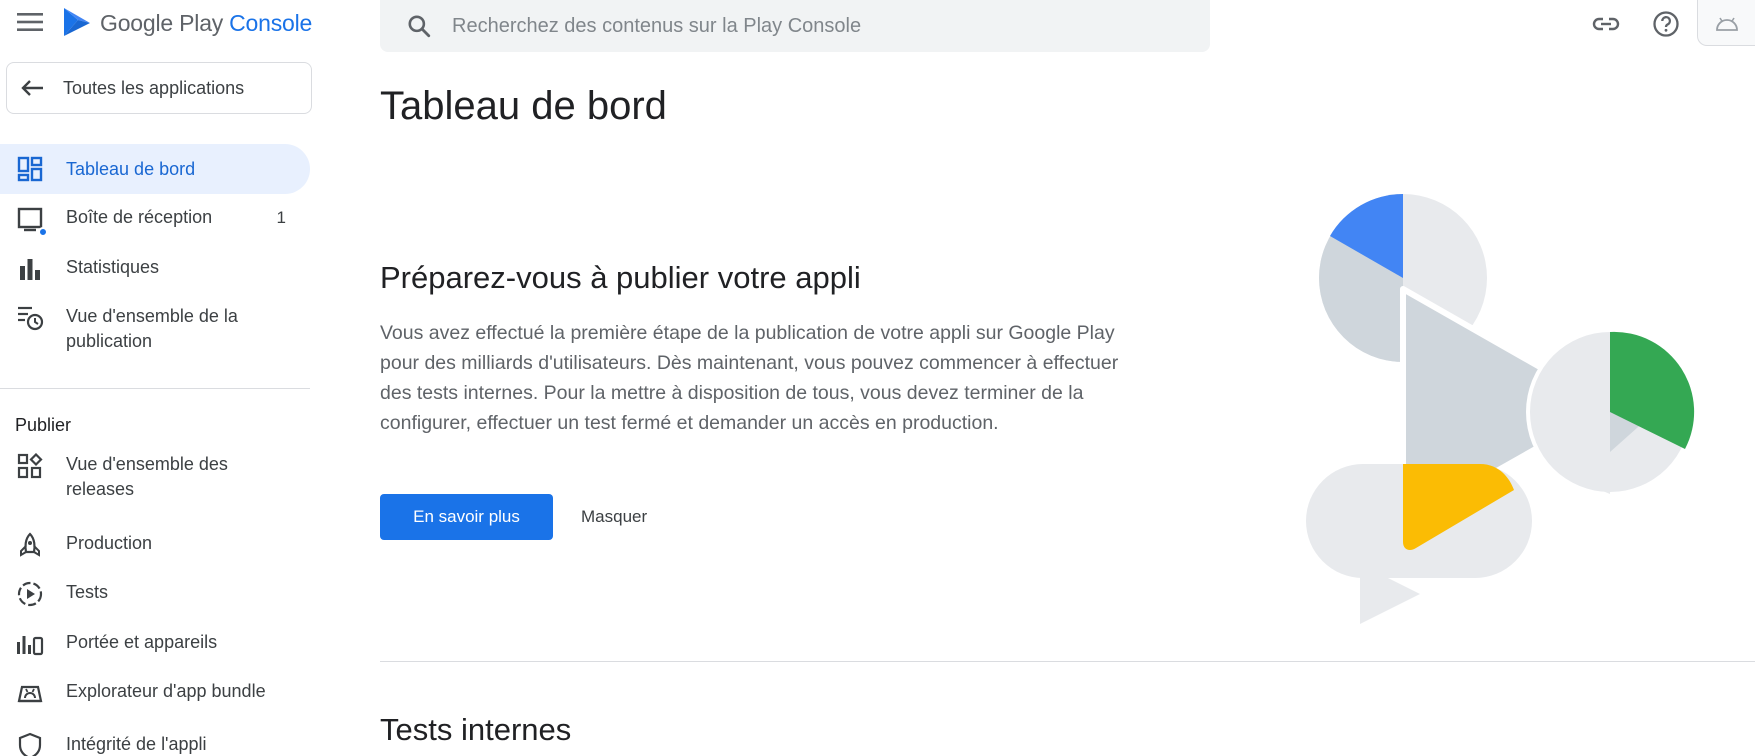 Image resolution: width=1755 pixels, height=756 pixels. Describe the element at coordinates (30, 693) in the screenshot. I see `app-bundle-explorer-icon` at that location.